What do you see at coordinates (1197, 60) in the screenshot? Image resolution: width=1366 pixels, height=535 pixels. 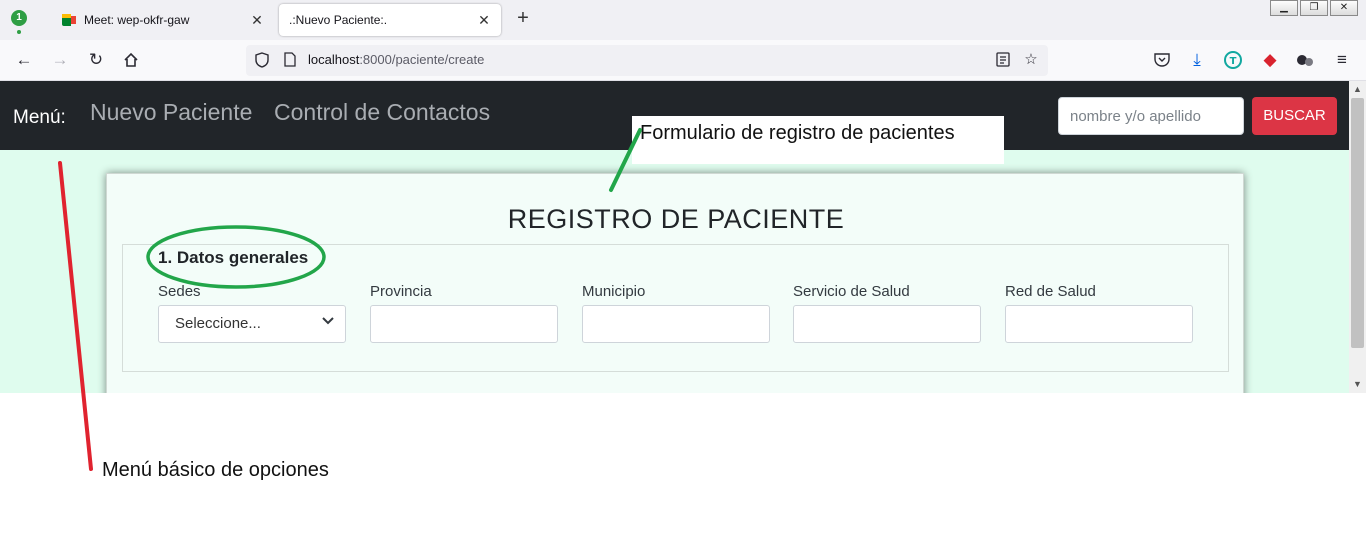 I see `downloads-icon: ⤓` at bounding box center [1197, 60].